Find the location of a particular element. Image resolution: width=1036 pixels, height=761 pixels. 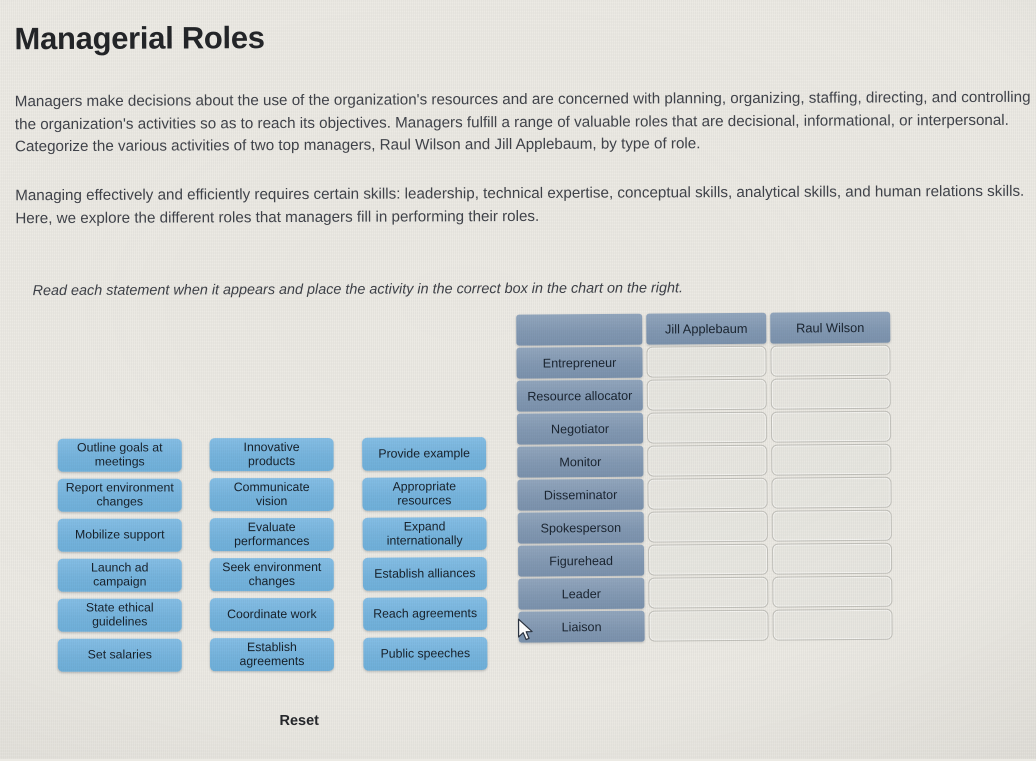

role-label-resource-allocator: Resource allocator is located at coordinates (579, 395).